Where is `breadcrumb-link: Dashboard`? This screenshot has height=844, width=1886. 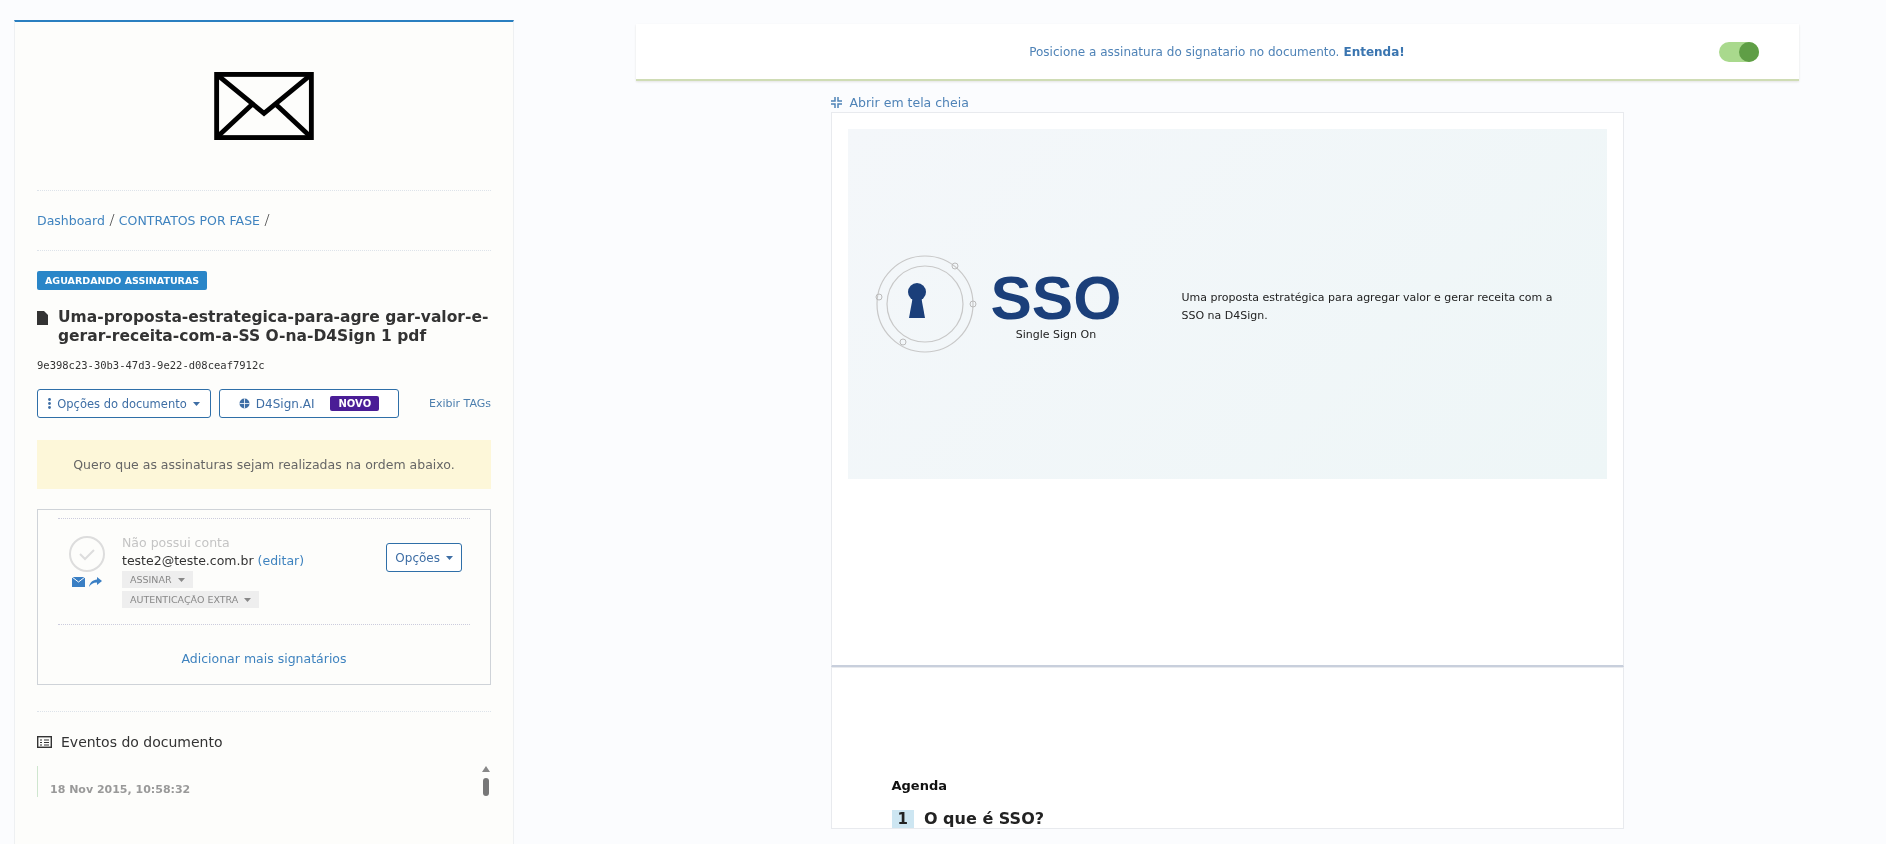
breadcrumb-link: Dashboard is located at coordinates (71, 220).